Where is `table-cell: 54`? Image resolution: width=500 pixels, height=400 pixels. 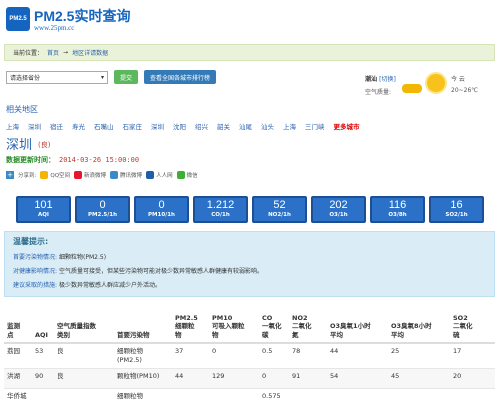
table-cell: 54 is located at coordinates (357, 378).